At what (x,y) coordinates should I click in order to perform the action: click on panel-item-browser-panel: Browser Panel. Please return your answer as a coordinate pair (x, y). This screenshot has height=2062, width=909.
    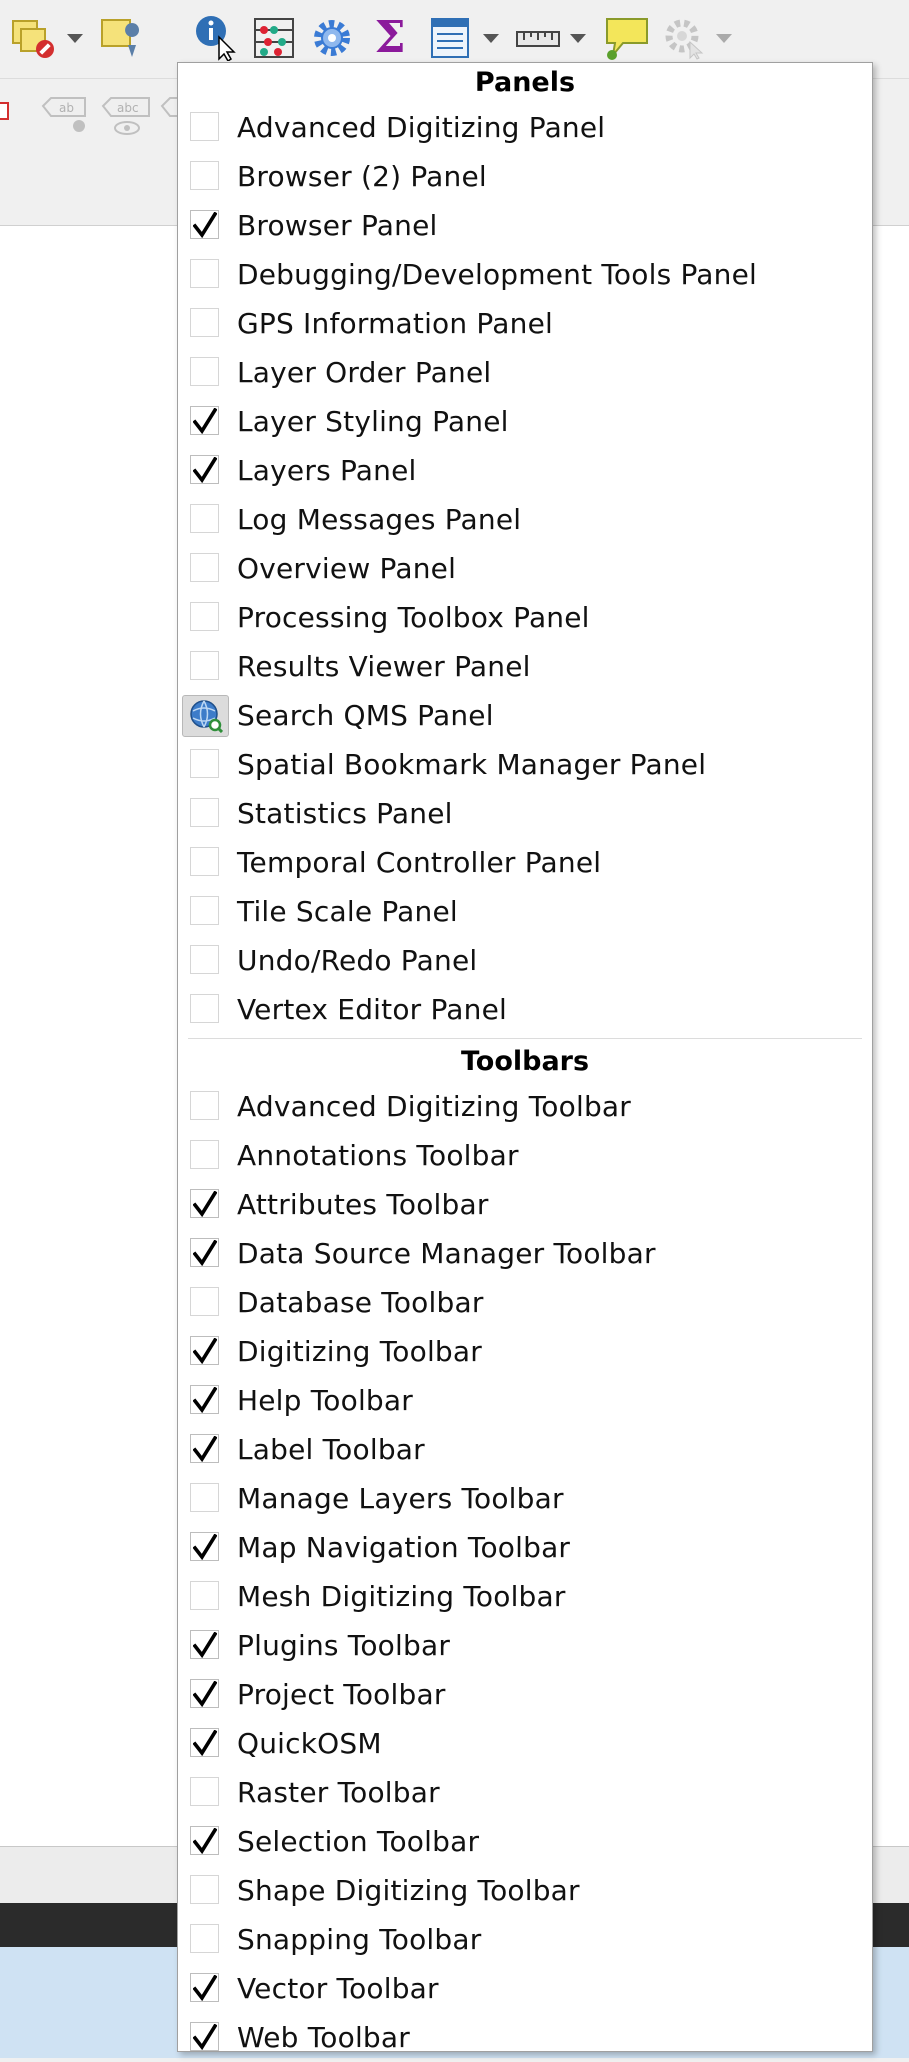
    Looking at the image, I should click on (525, 225).